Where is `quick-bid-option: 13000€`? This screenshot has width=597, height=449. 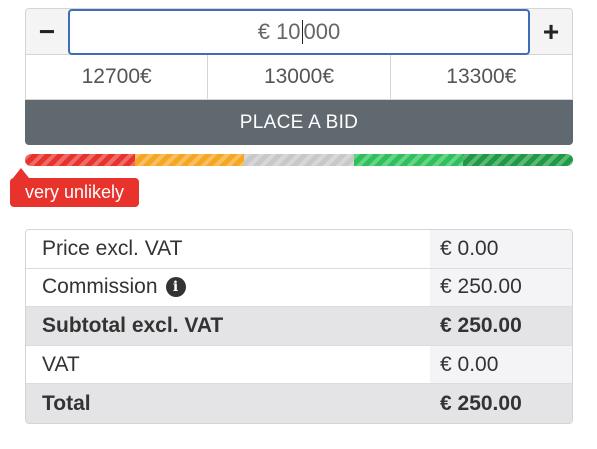
quick-bid-option: 13000€ is located at coordinates (299, 77).